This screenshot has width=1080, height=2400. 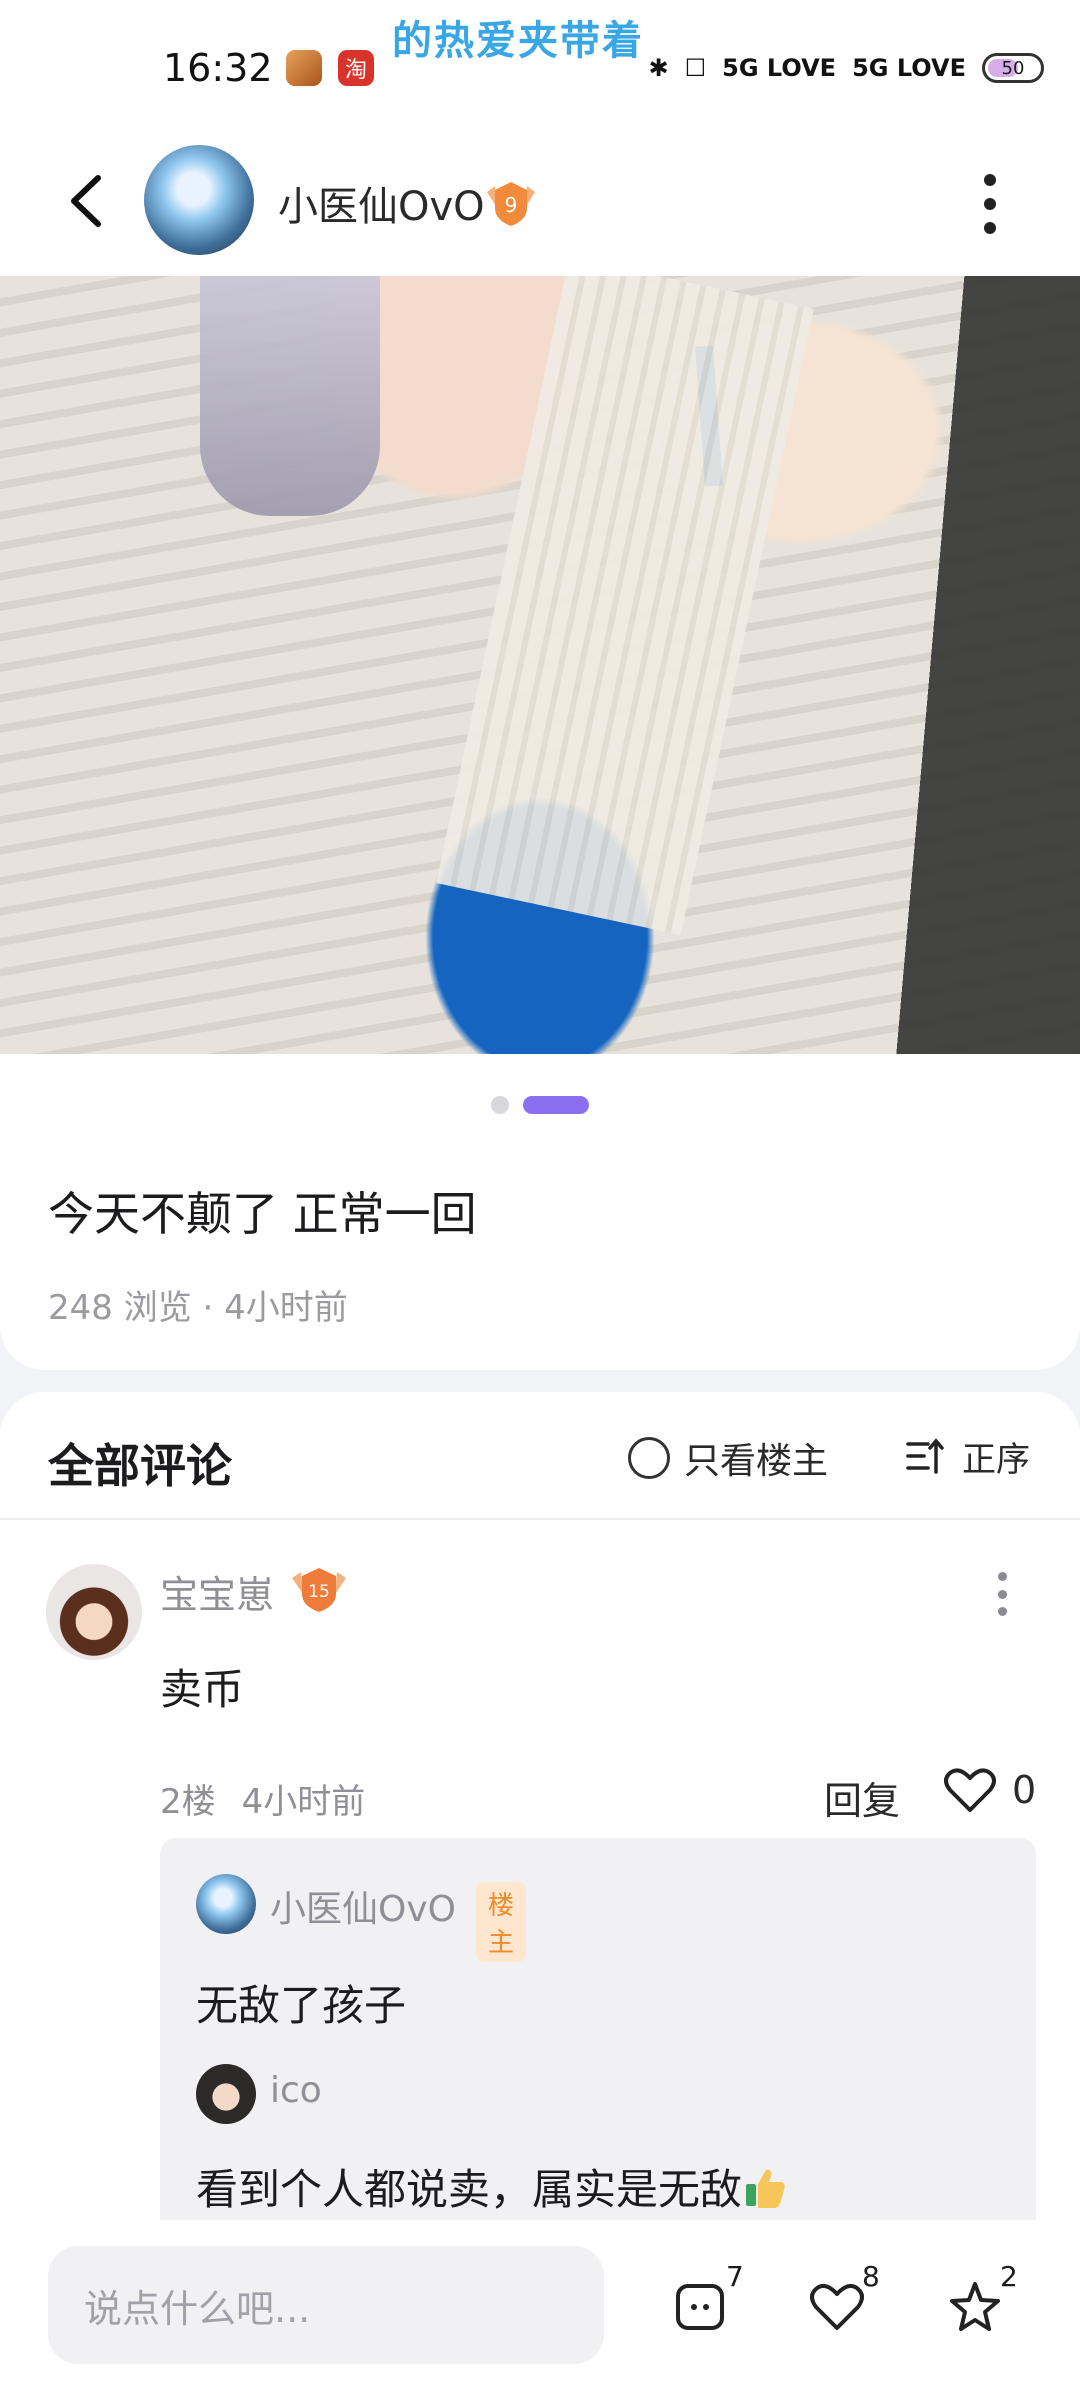 What do you see at coordinates (218, 68) in the screenshot?
I see `status-time: 16:32` at bounding box center [218, 68].